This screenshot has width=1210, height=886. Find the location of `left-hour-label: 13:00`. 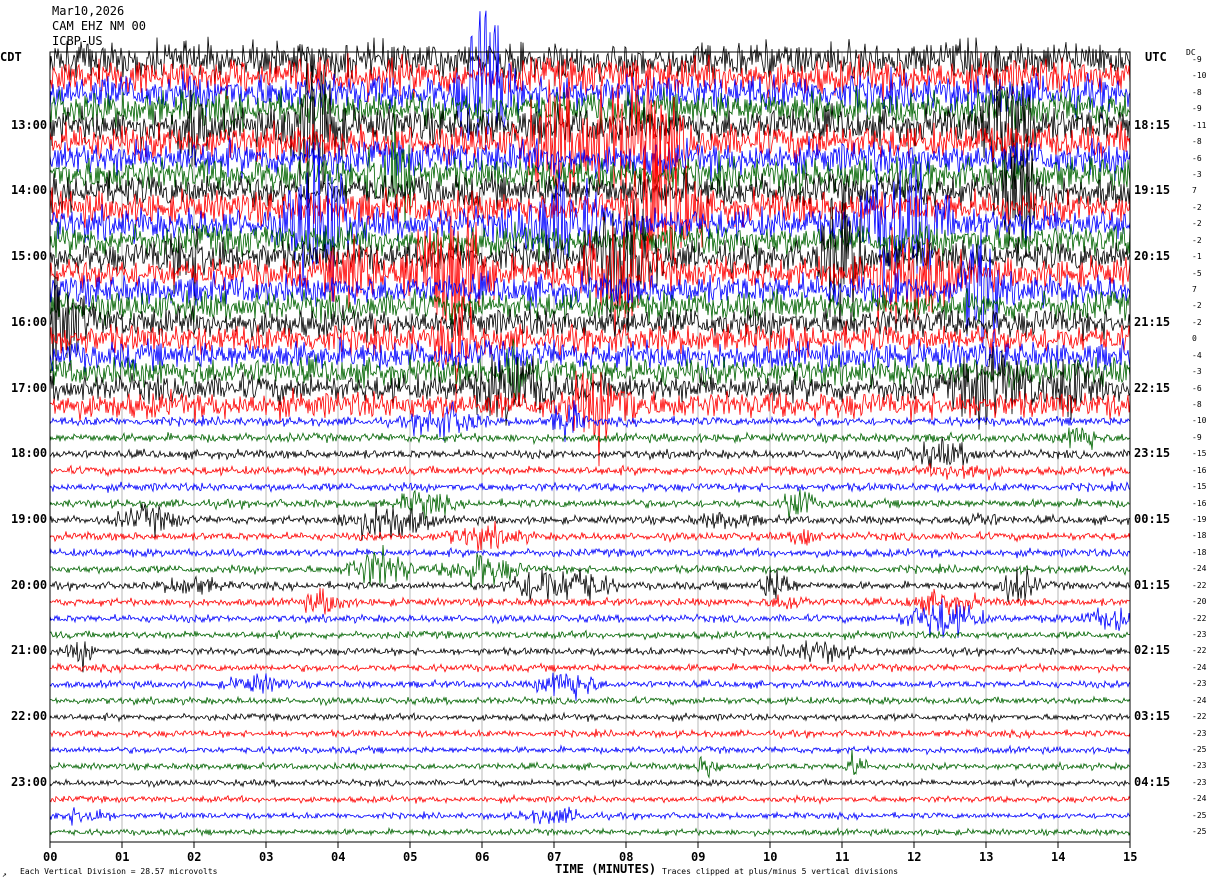

left-hour-label: 13:00 is located at coordinates (29, 124).